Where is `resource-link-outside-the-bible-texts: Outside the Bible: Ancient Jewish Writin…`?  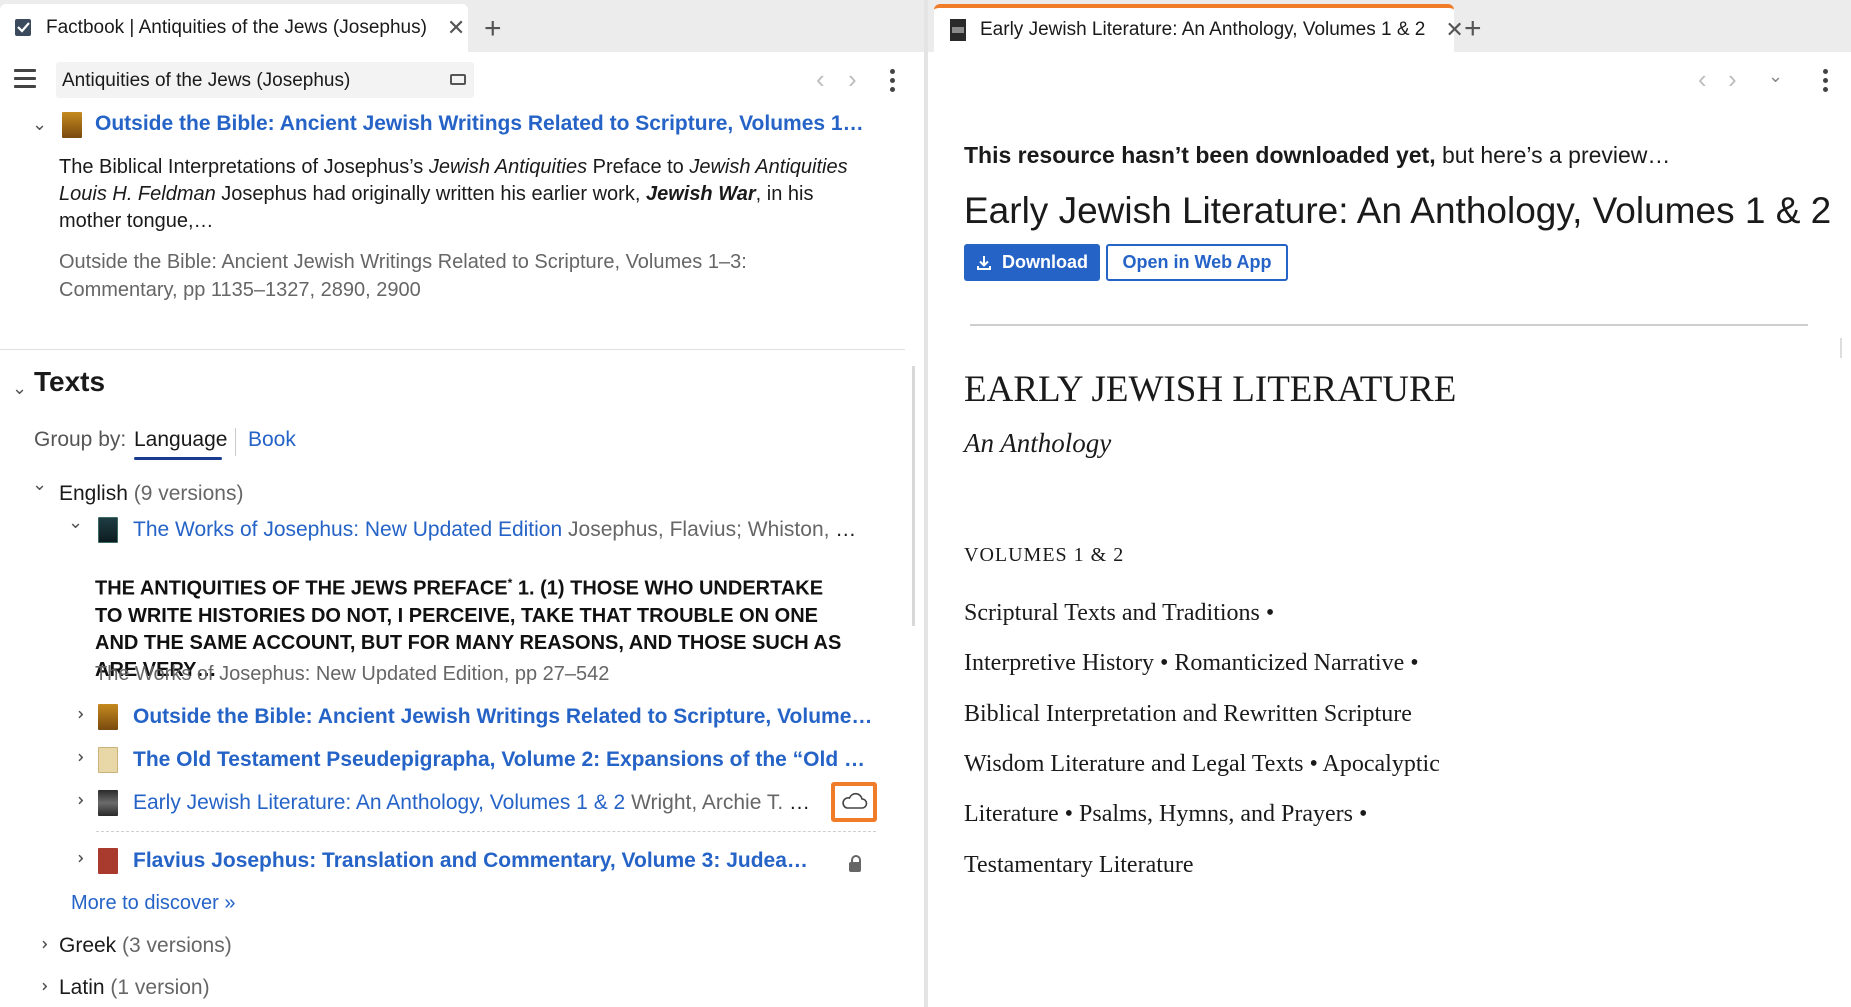
resource-link-outside-the-bible-texts: Outside the Bible: Ancient Jewish Writin… is located at coordinates (503, 717).